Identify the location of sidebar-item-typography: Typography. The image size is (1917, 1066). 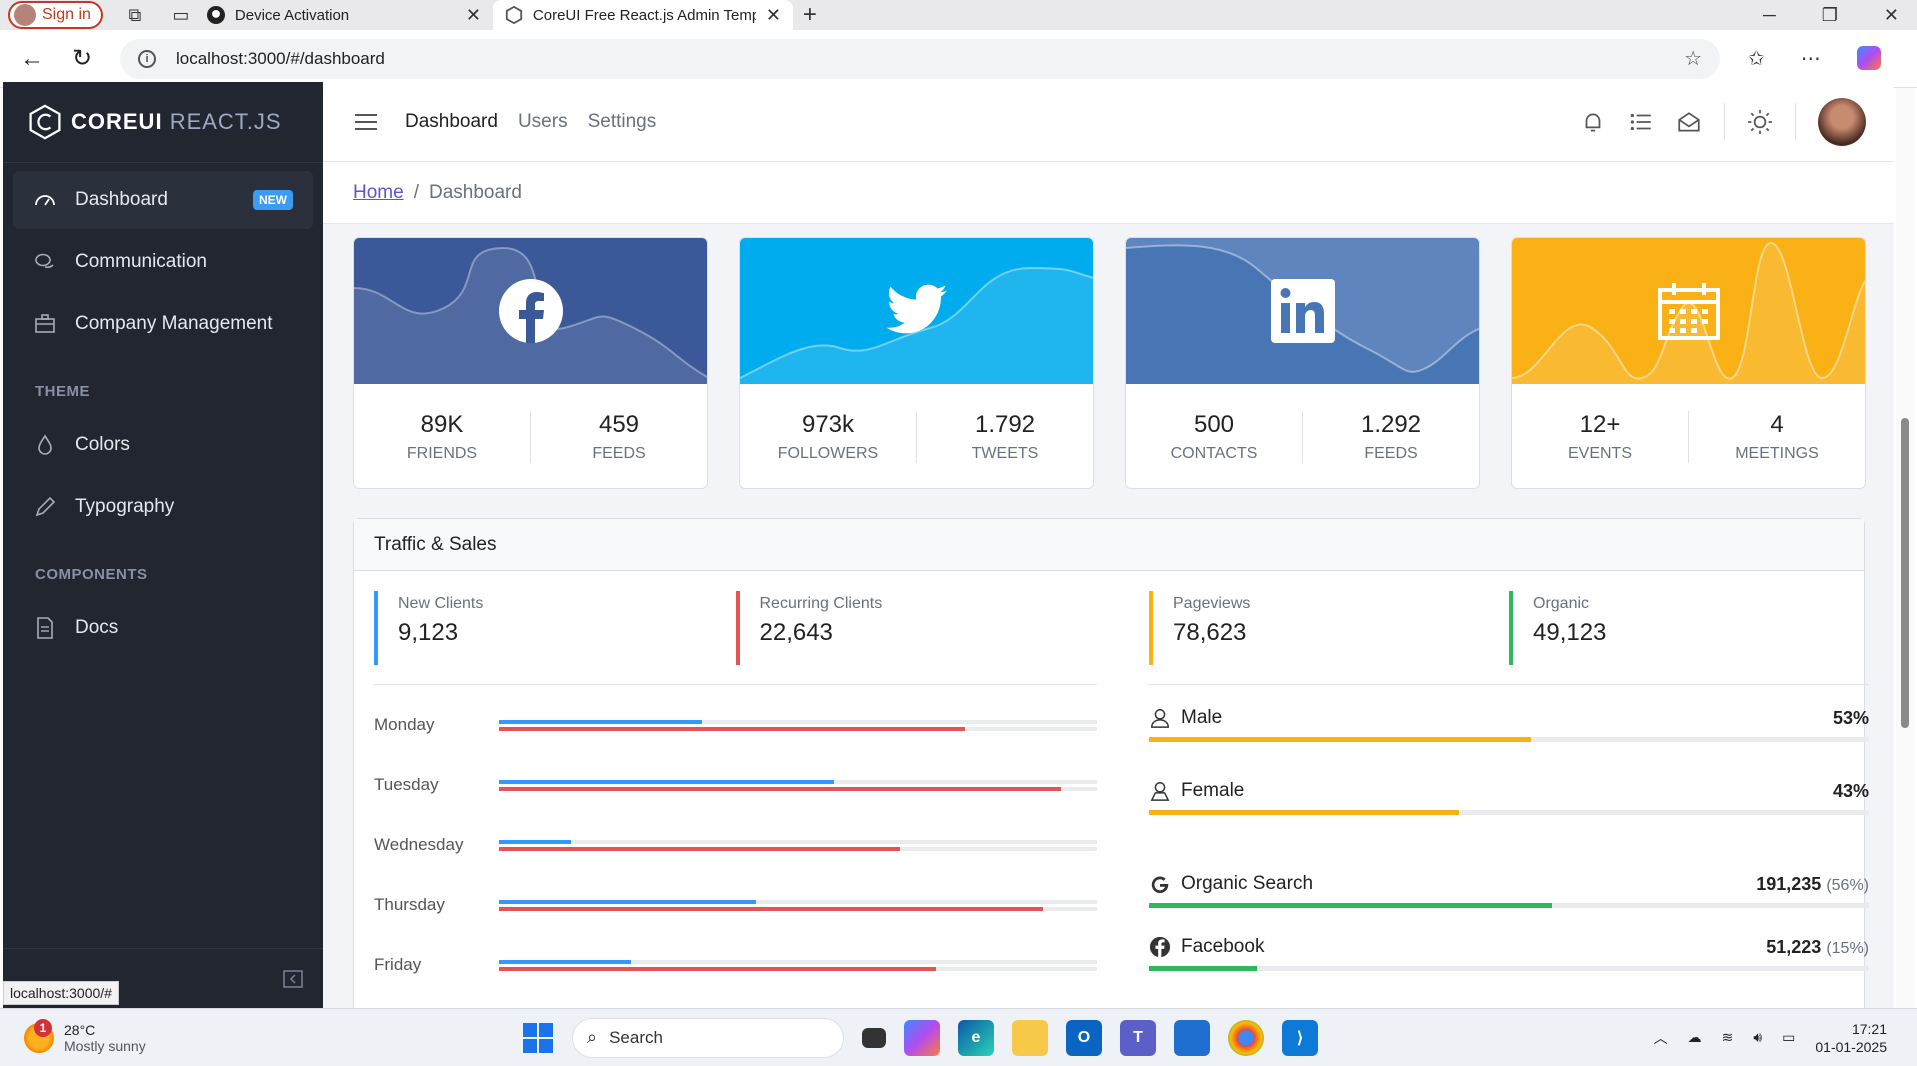
(163, 507).